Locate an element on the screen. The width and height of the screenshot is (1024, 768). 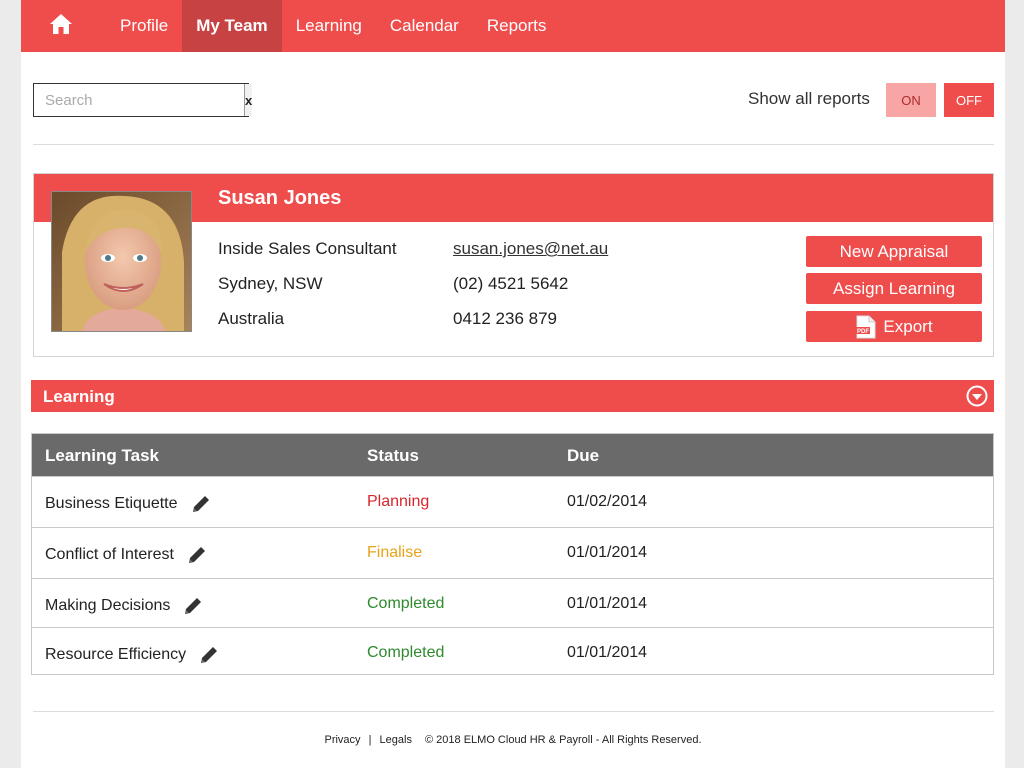
profile-city: Sydney, NSW is located at coordinates (270, 283).